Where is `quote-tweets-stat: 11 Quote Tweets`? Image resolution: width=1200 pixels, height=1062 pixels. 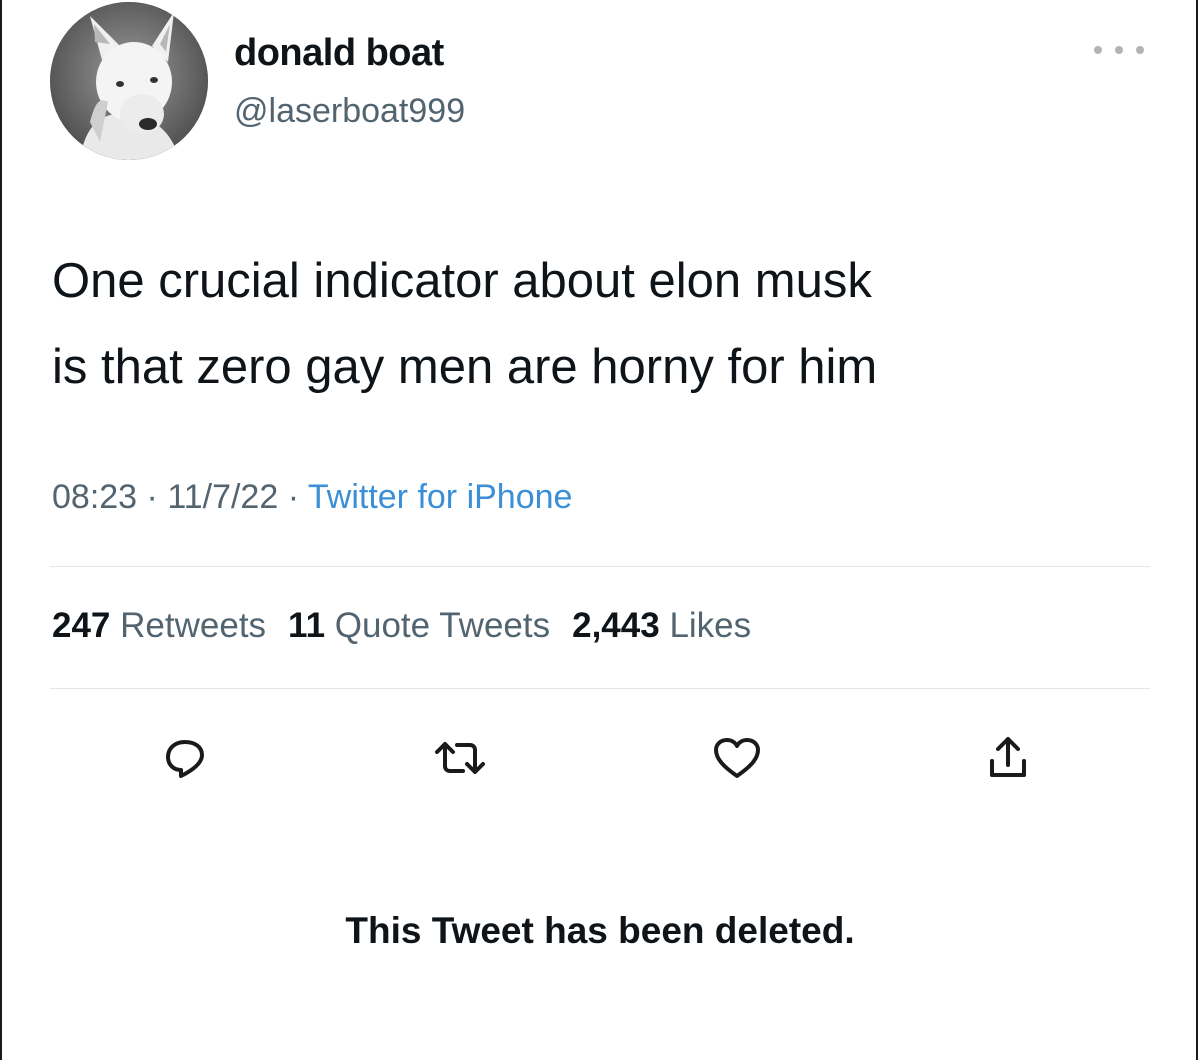 quote-tweets-stat: 11 Quote Tweets is located at coordinates (419, 625).